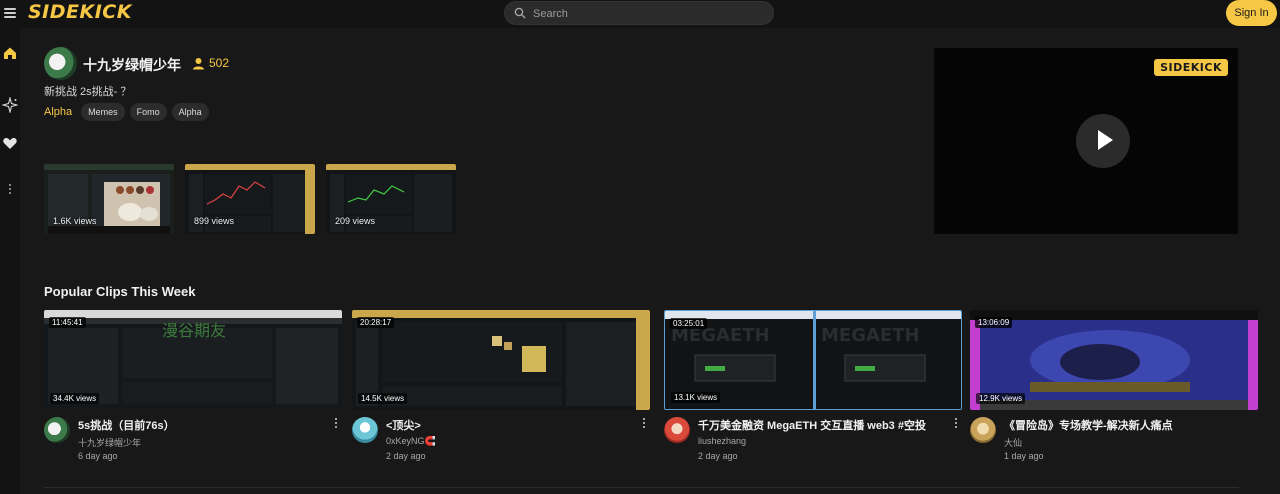  I want to click on sidekick-logo: SIDEKICK, so click(80, 12).